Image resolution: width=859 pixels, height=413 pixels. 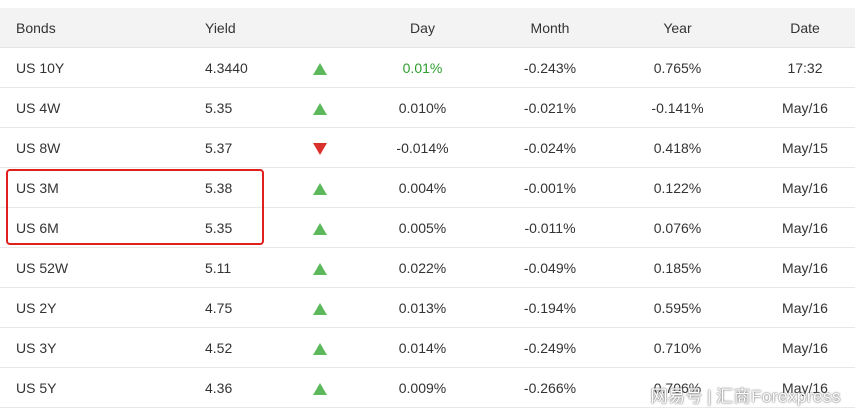 I want to click on bond-month-change: -0.021%, so click(x=550, y=107).